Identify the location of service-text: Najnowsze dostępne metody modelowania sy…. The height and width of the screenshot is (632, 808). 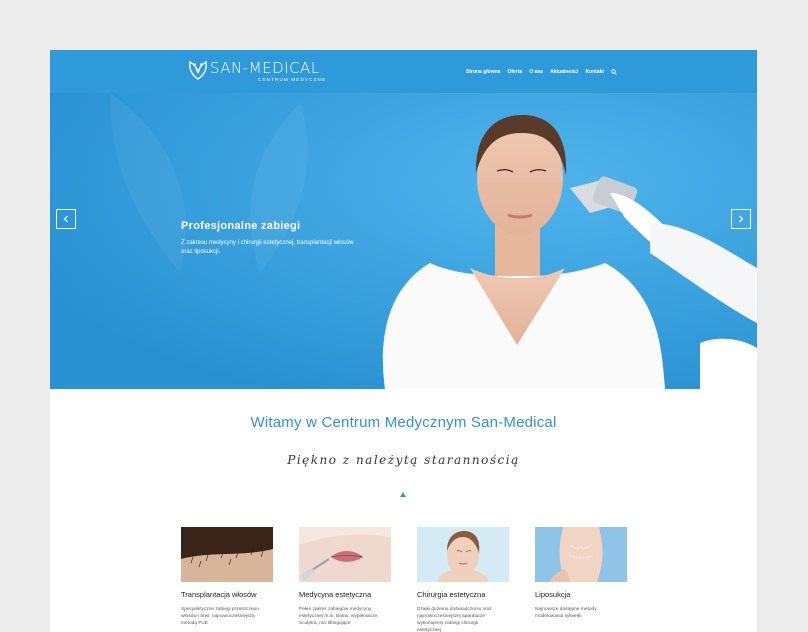
(566, 613).